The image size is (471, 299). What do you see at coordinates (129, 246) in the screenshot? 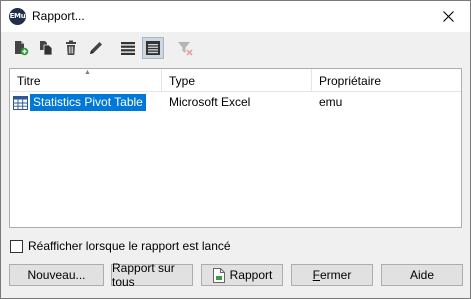
I see `reshow-checkbox-label: Réafficher lorsque le rapport est lancé` at bounding box center [129, 246].